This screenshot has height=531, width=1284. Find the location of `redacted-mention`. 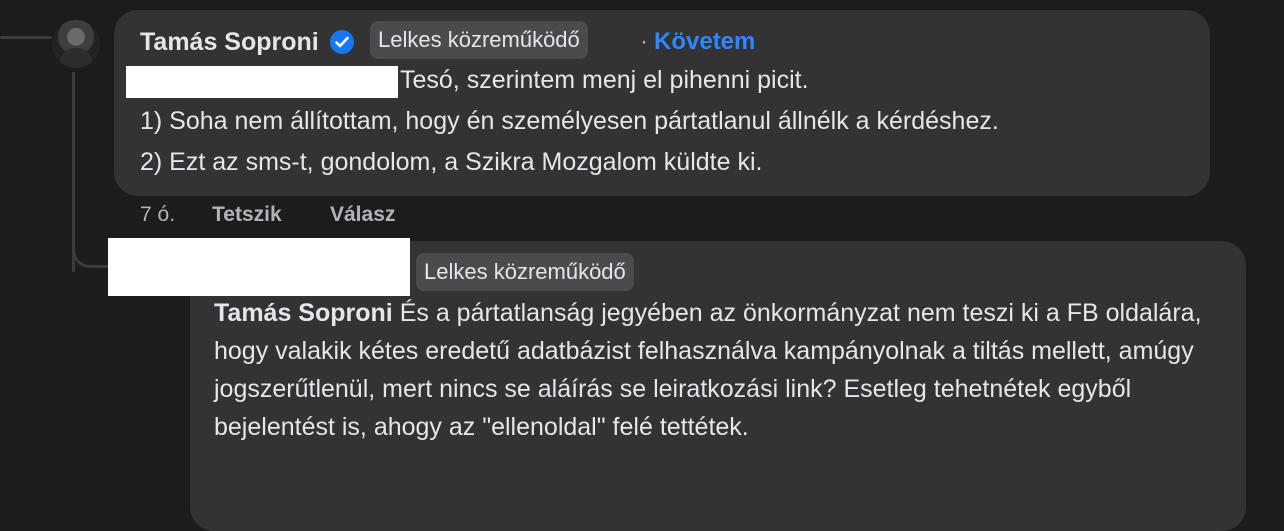

redacted-mention is located at coordinates (262, 82).